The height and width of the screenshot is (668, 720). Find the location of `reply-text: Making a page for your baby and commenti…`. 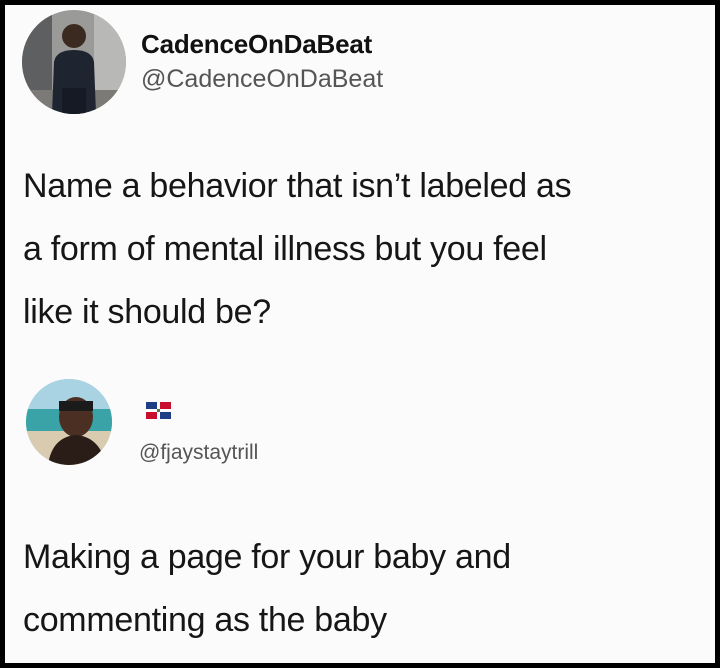

reply-text: Making a page for your baby and commenti… is located at coordinates (267, 588).